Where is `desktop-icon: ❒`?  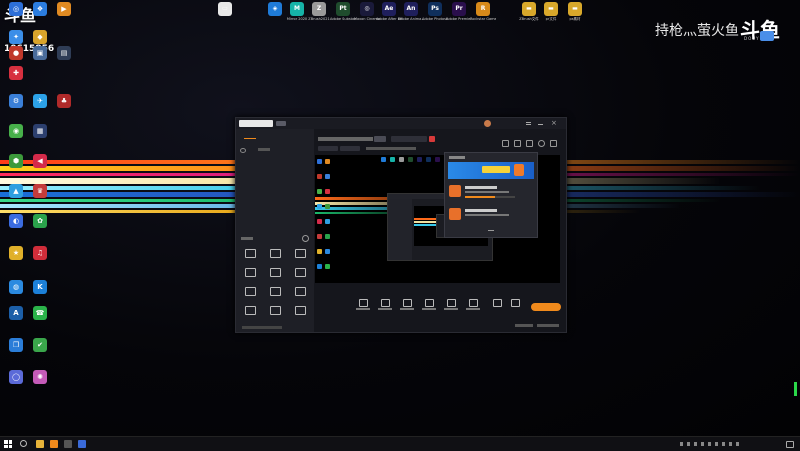 desktop-icon: ❒ is located at coordinates (16, 349).